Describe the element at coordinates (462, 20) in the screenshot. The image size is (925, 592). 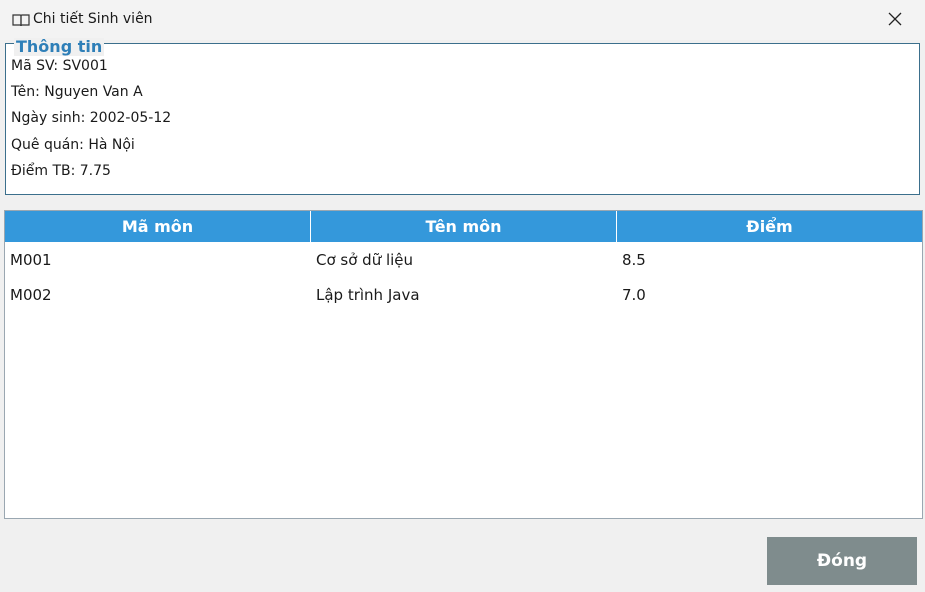
I see `title-bar: Chi tiết Sinh viên` at that location.